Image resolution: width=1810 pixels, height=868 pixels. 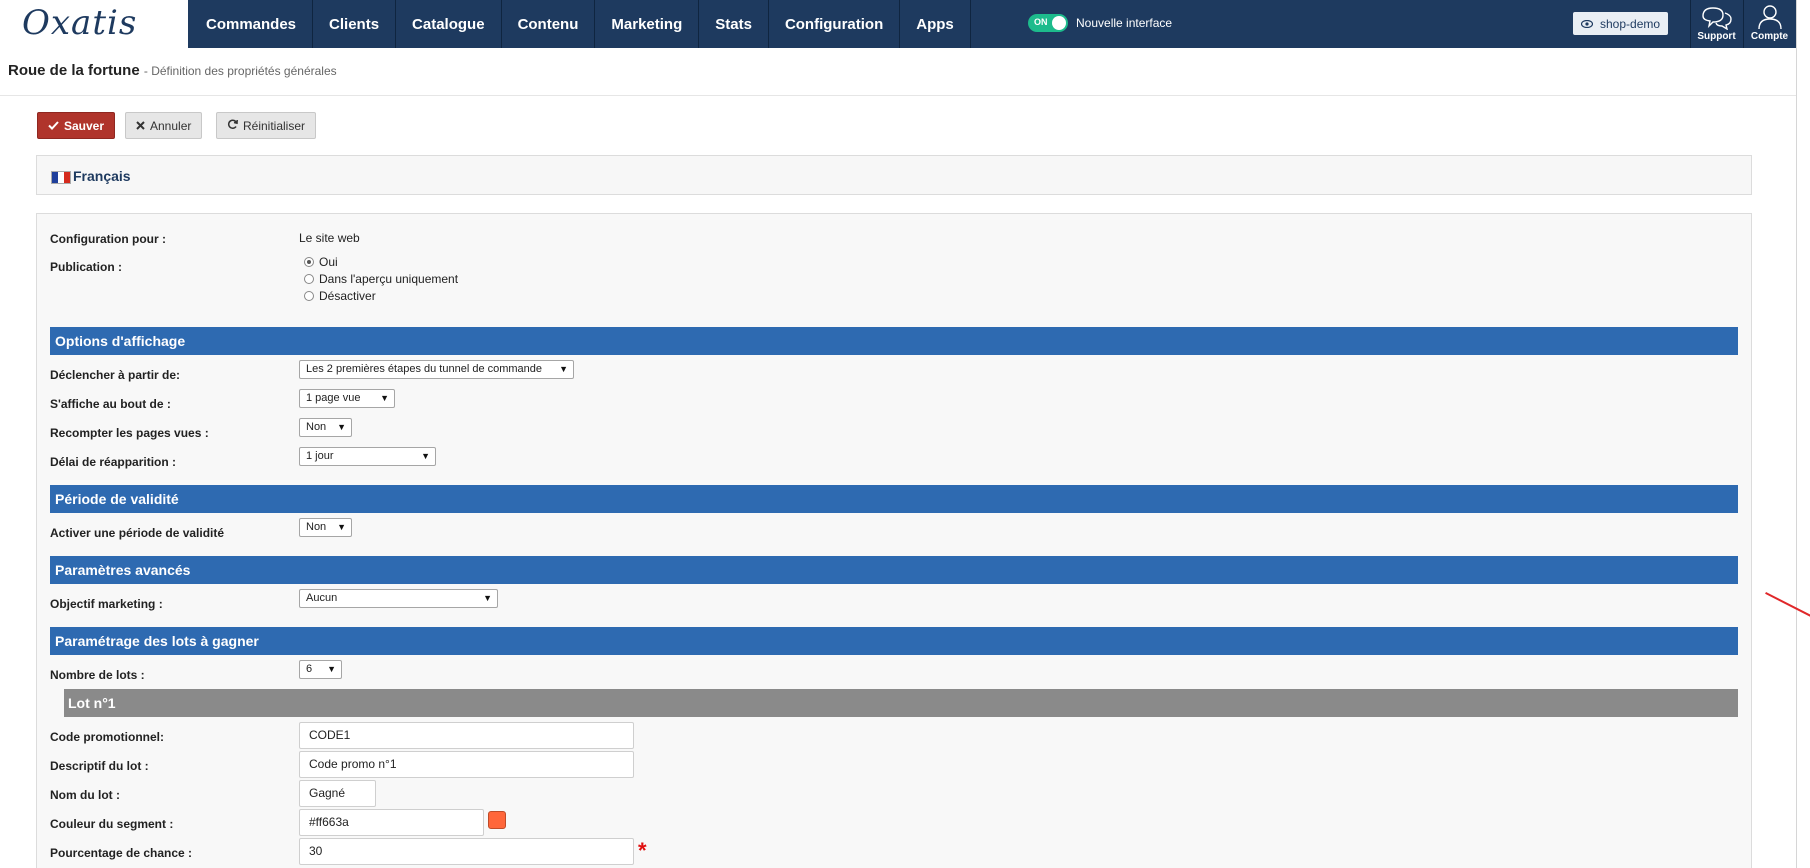 What do you see at coordinates (140, 126) in the screenshot?
I see `close-icon` at bounding box center [140, 126].